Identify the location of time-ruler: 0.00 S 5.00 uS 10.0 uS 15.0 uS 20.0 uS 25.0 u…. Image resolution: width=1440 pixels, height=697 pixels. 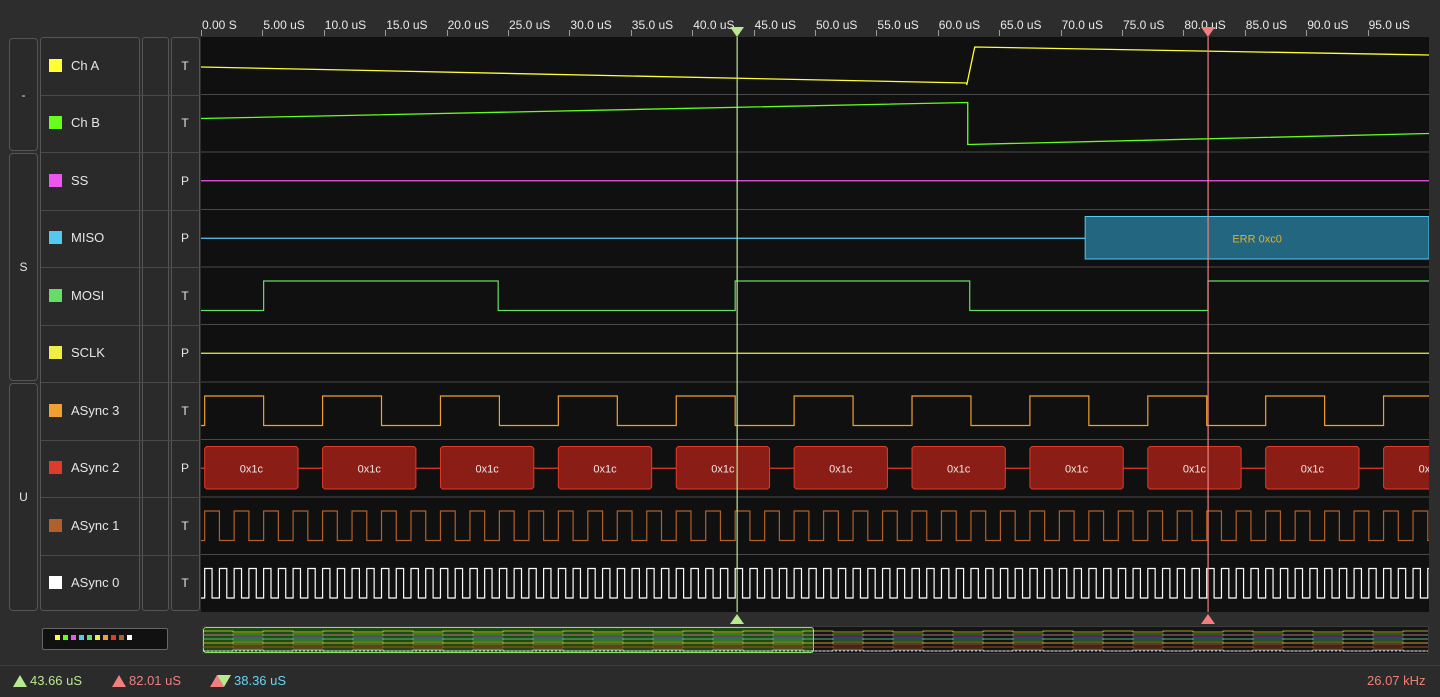
(815, 25).